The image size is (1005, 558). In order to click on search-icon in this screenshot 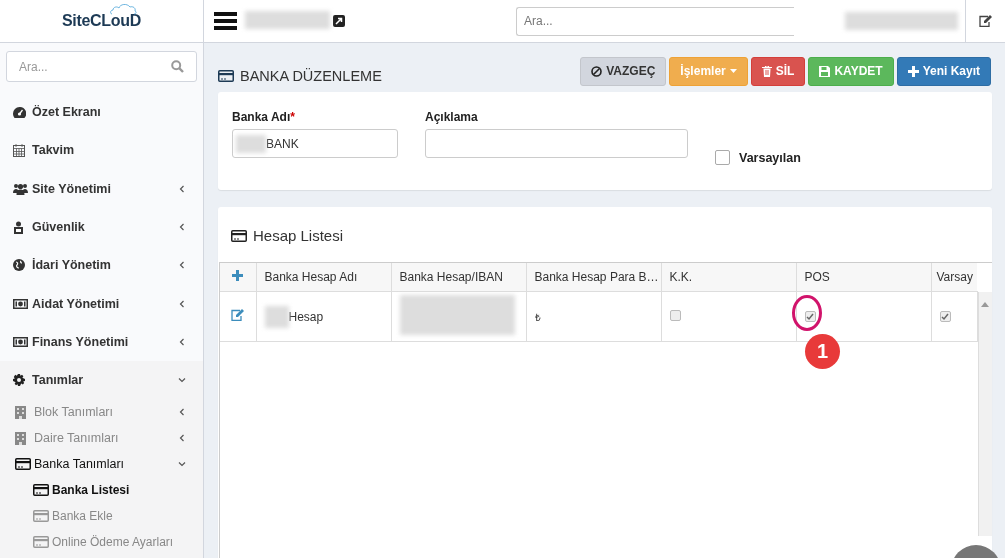, I will do `click(177, 66)`.